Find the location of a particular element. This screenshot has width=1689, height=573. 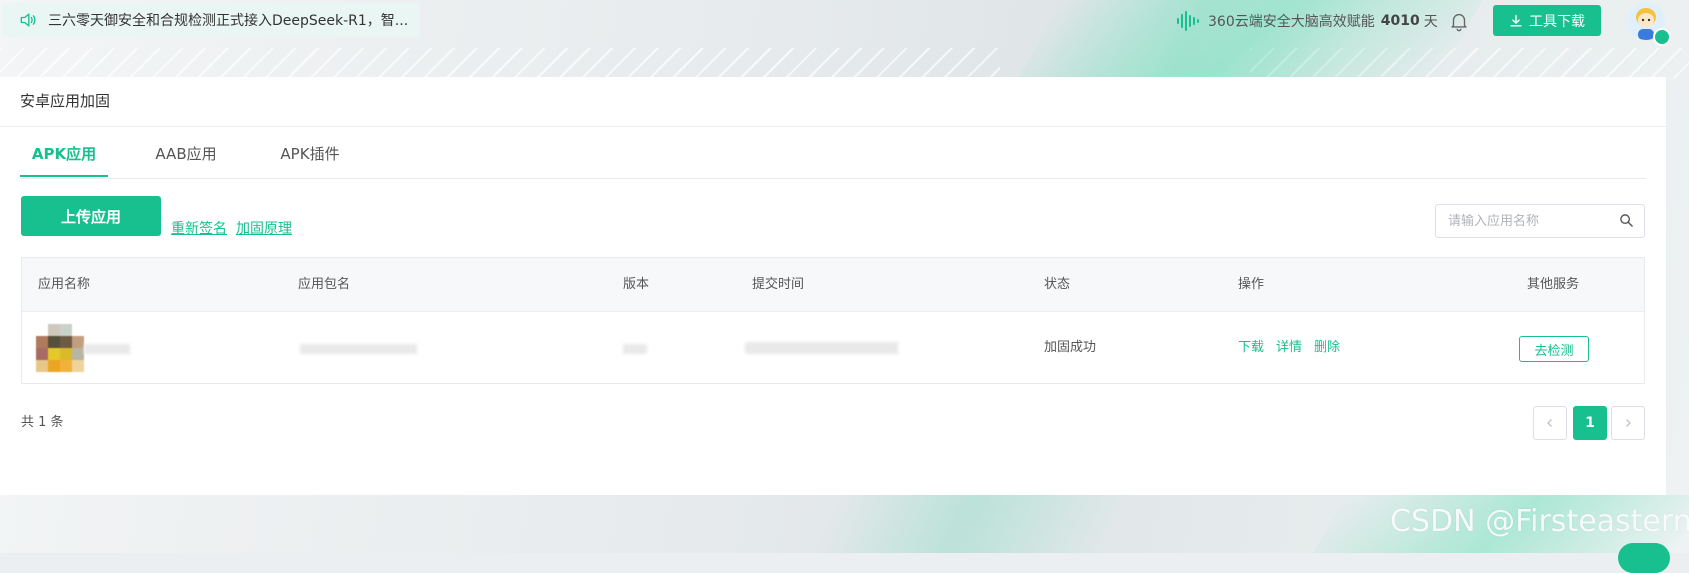

watermark: CSDN @Firsteastern is located at coordinates (1539, 521).